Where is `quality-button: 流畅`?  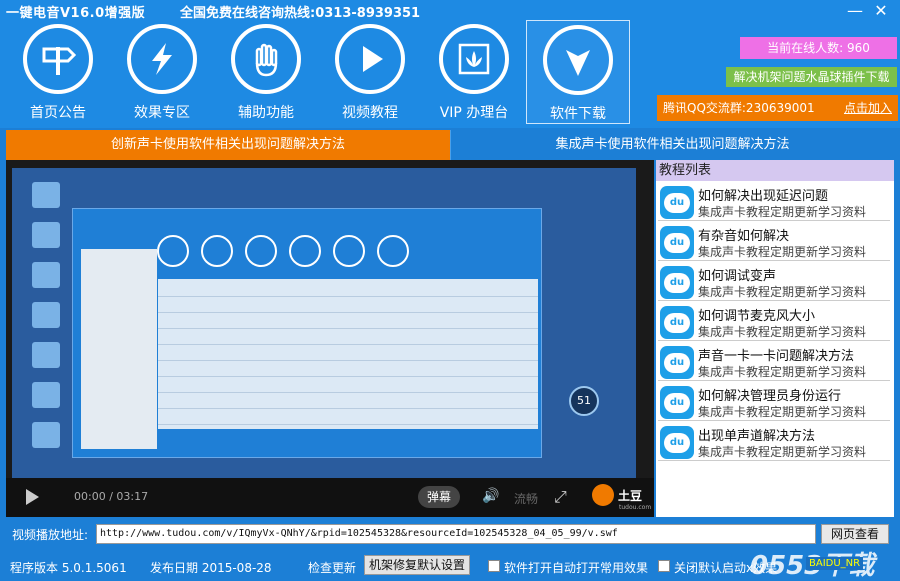 quality-button: 流畅 is located at coordinates (526, 498).